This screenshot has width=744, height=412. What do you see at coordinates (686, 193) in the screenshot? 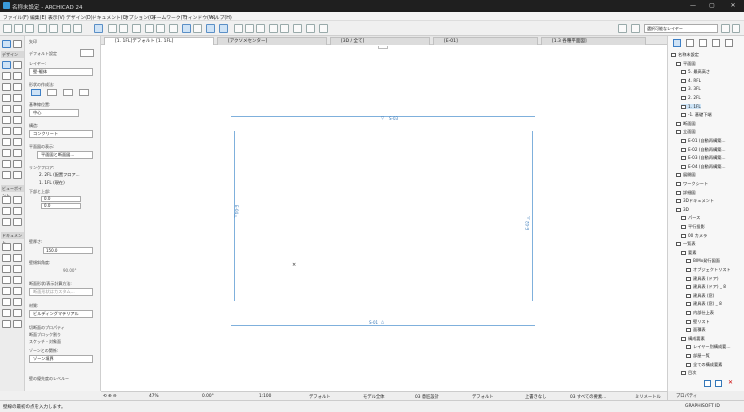
I see `tree-item: 詳細図` at bounding box center [686, 193].